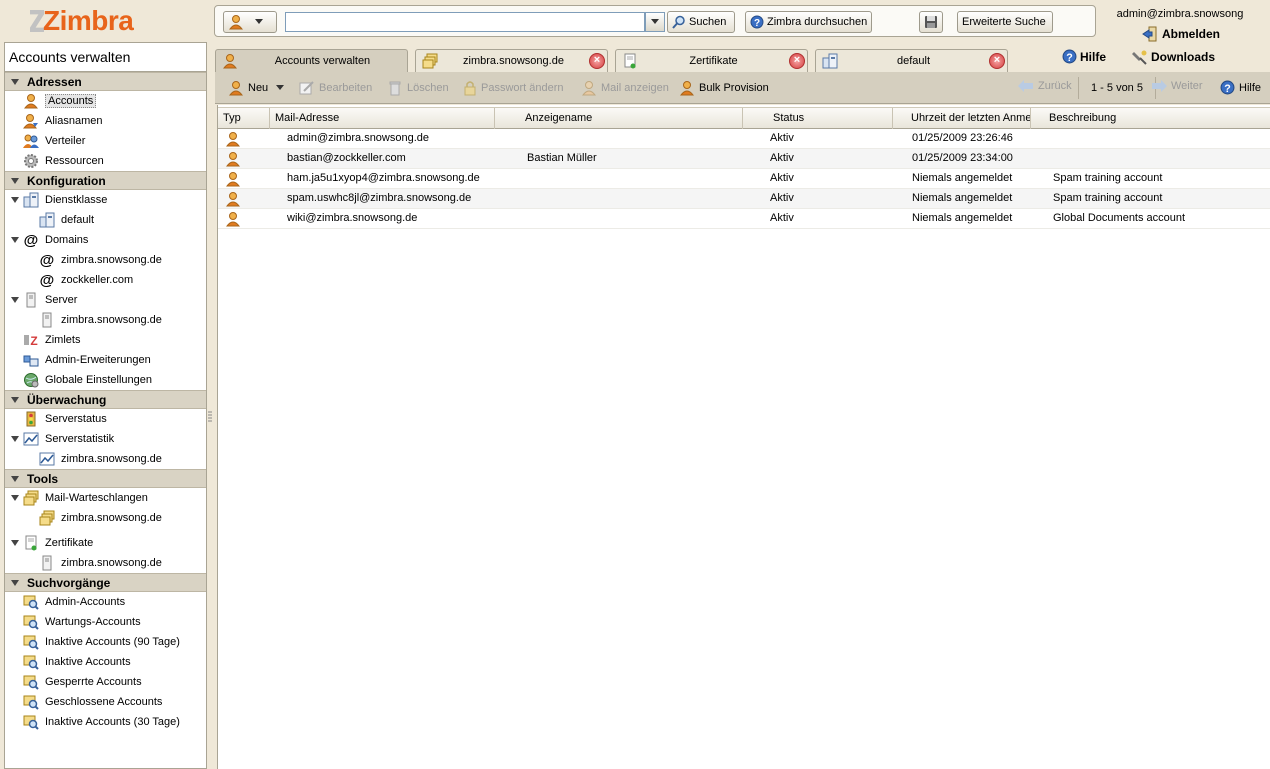  What do you see at coordinates (105, 280) in the screenshot?
I see `nav-item-domain: @ zockkeller.com` at bounding box center [105, 280].